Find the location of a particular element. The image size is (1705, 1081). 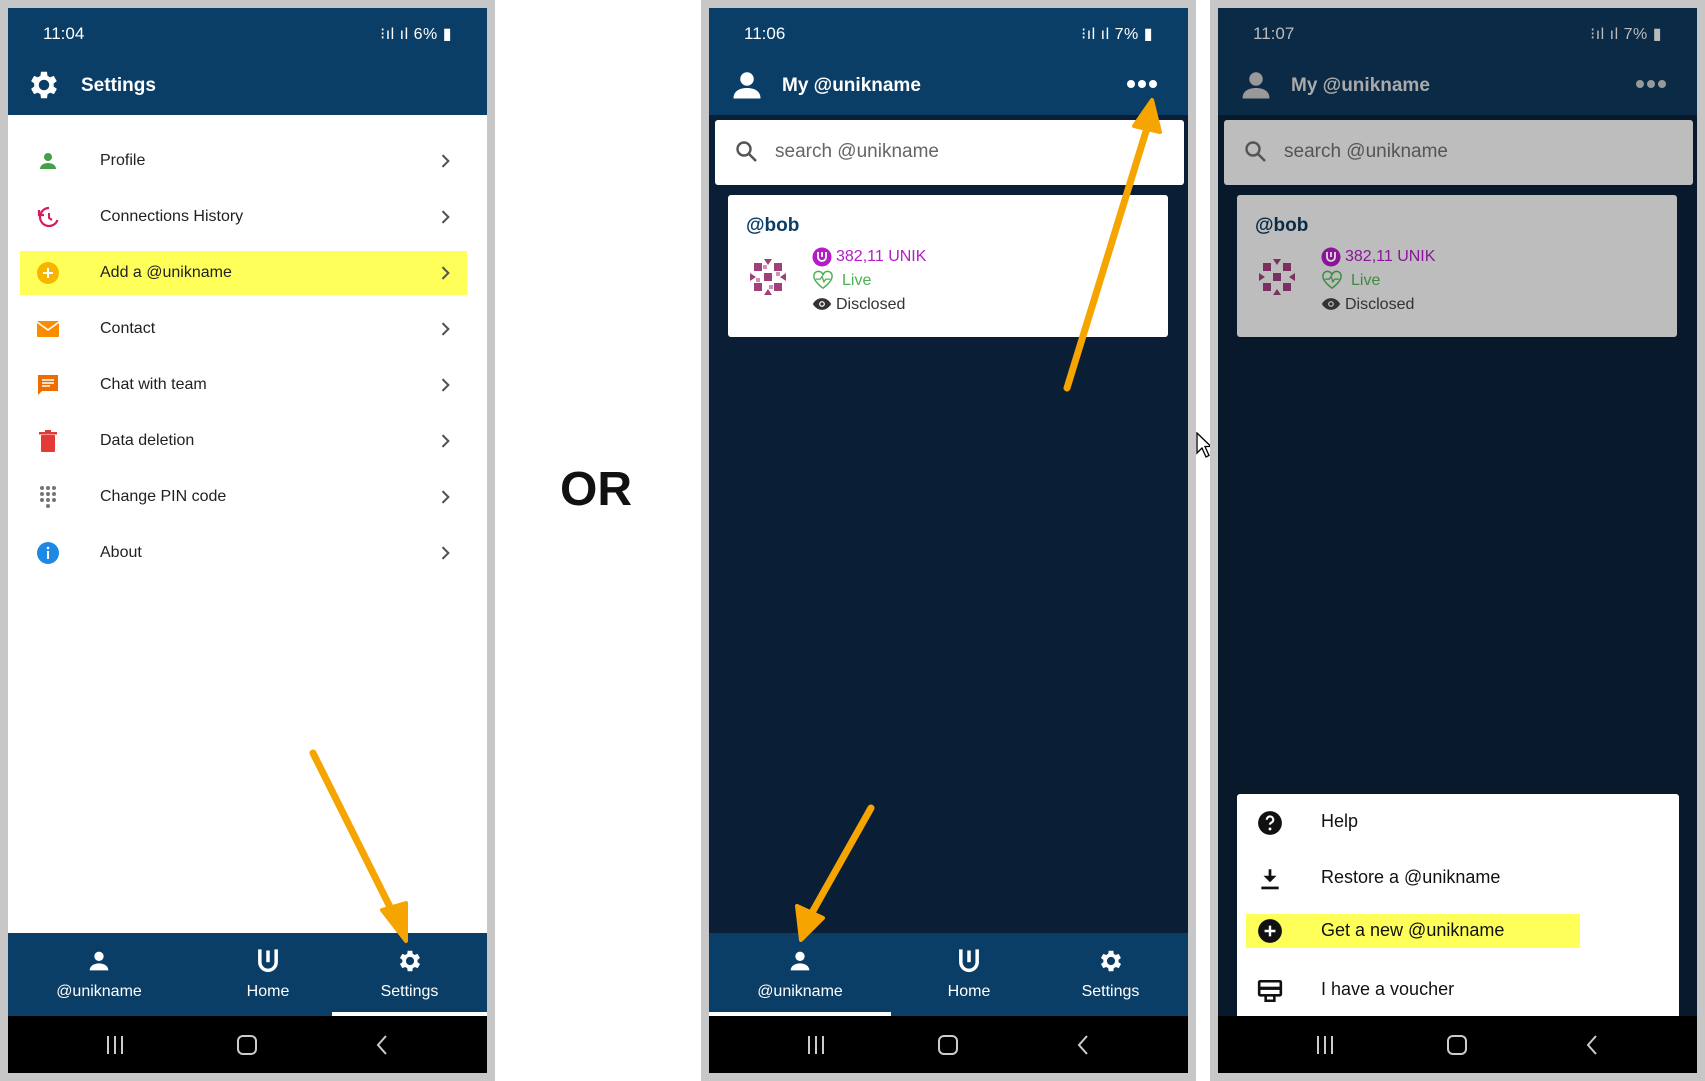

download-icon is located at coordinates (1270, 879).